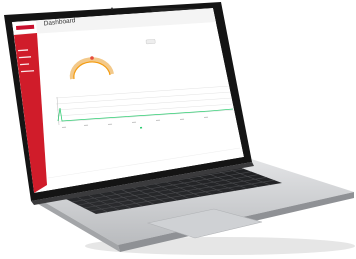 Image resolution: width=356 pixels, height=259 pixels. I want to click on header-button, so click(150, 42).